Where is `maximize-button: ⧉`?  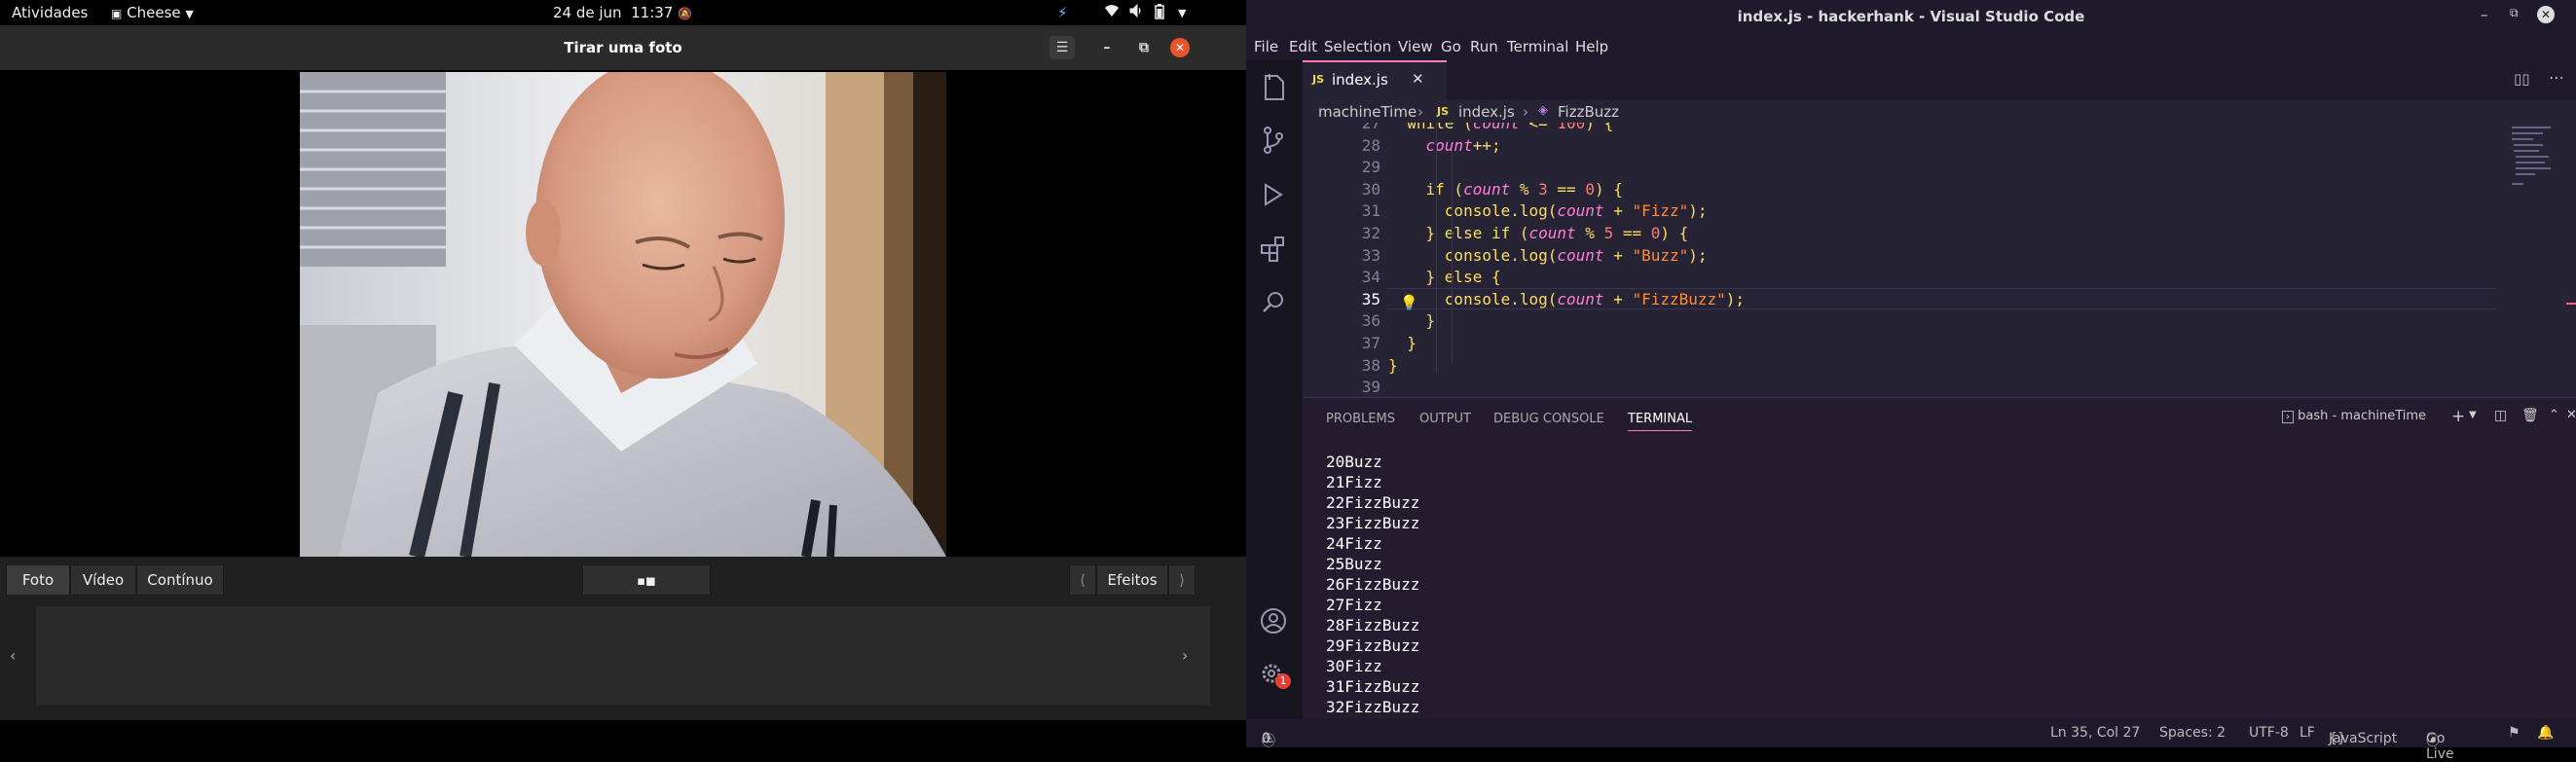
maximize-button: ⧉ is located at coordinates (1144, 47).